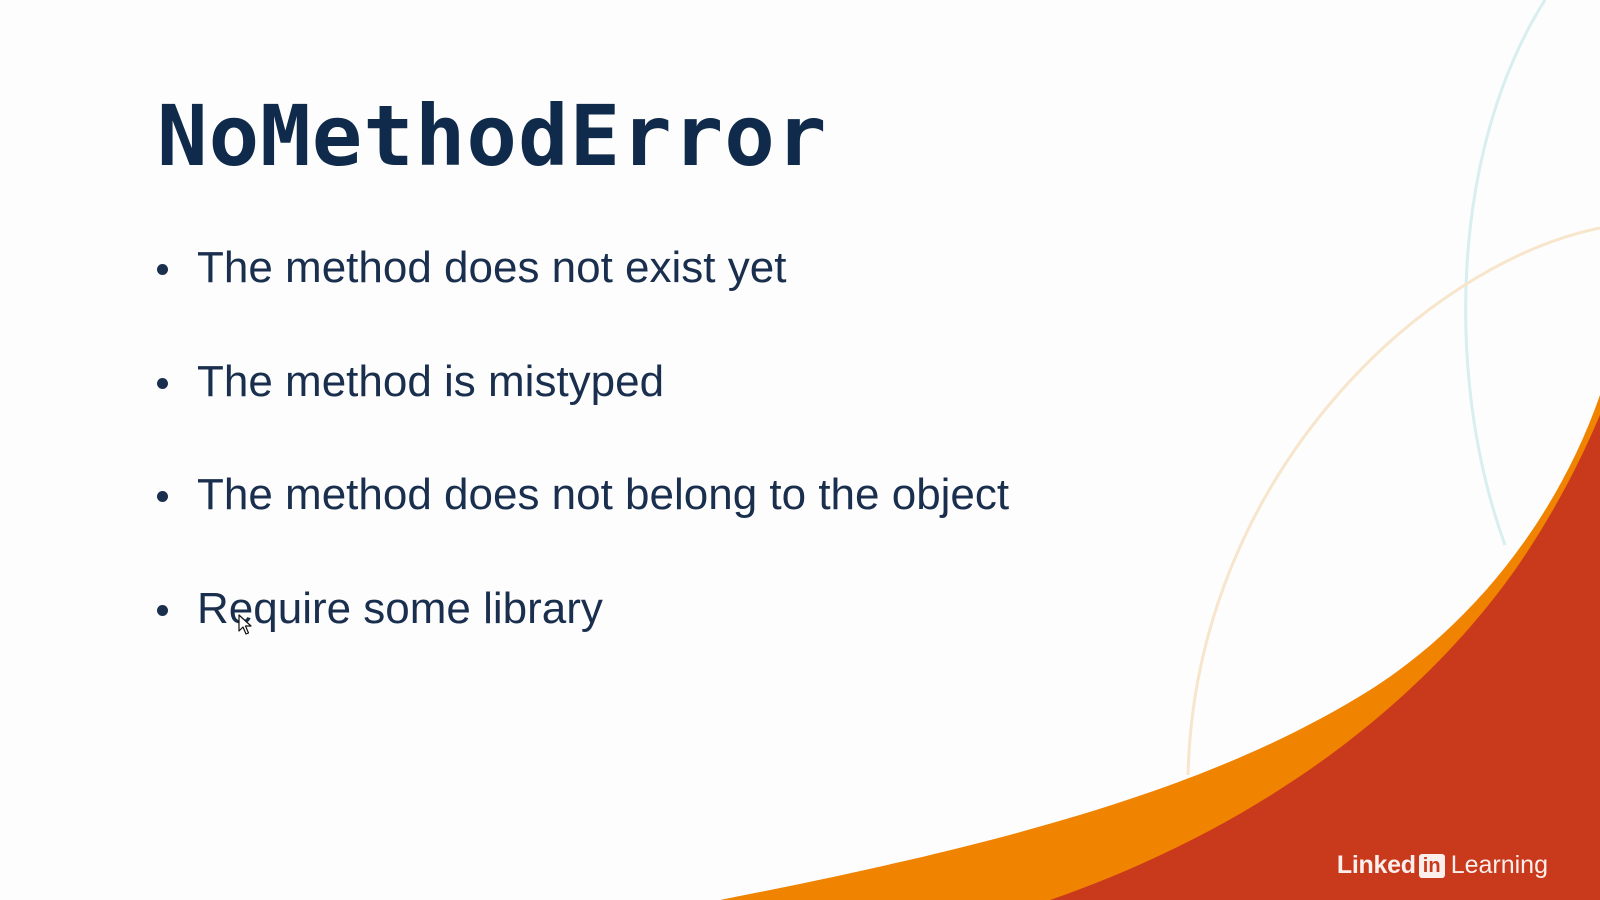 Image resolution: width=1600 pixels, height=900 pixels. What do you see at coordinates (583, 522) in the screenshot?
I see `bullet-item: The method does not belong to the object` at bounding box center [583, 522].